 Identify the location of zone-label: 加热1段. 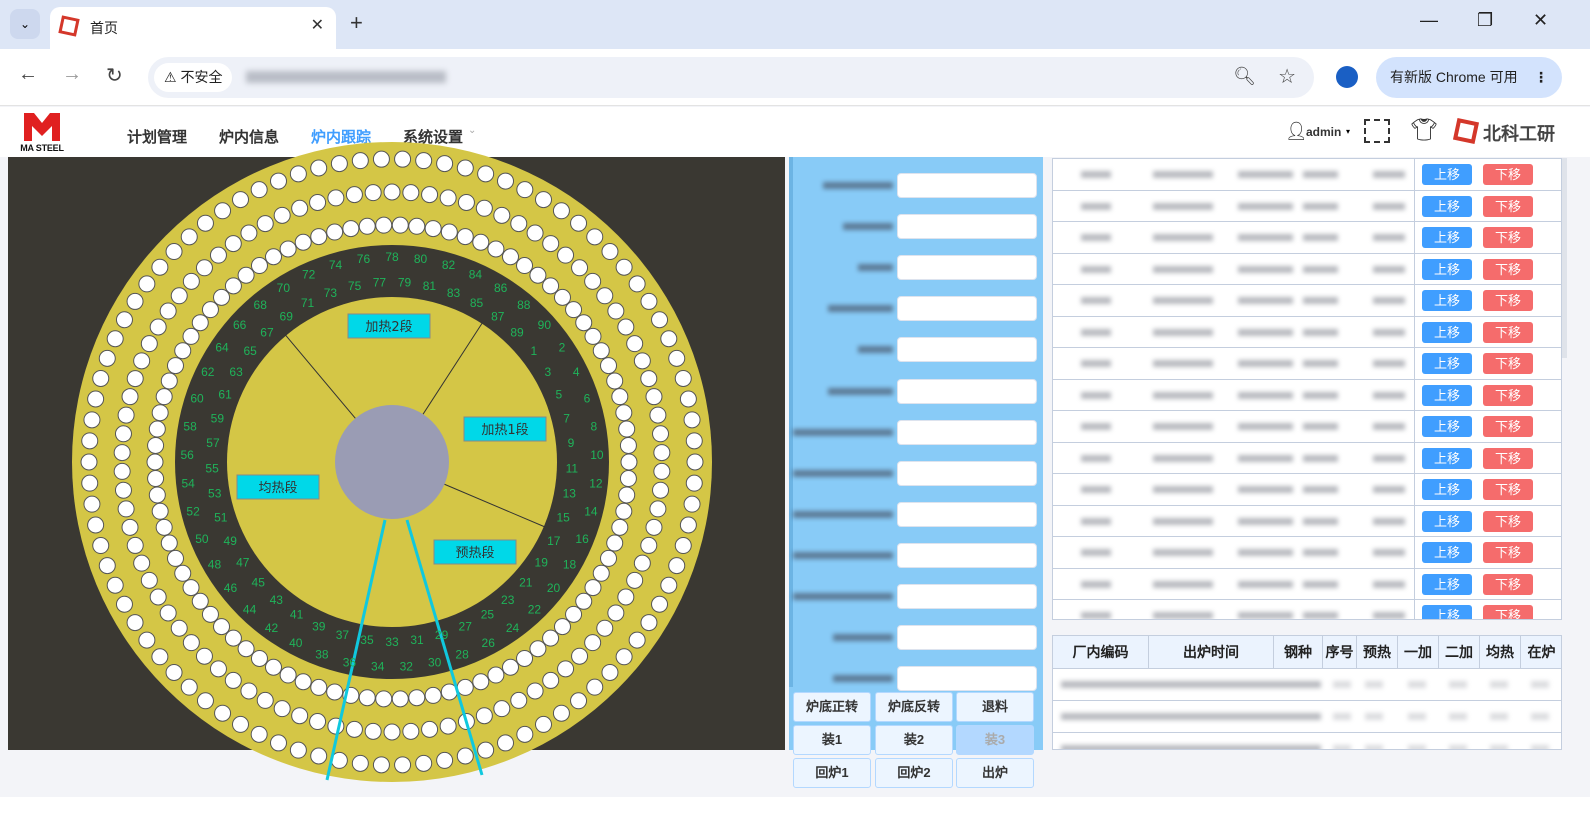
(504, 430).